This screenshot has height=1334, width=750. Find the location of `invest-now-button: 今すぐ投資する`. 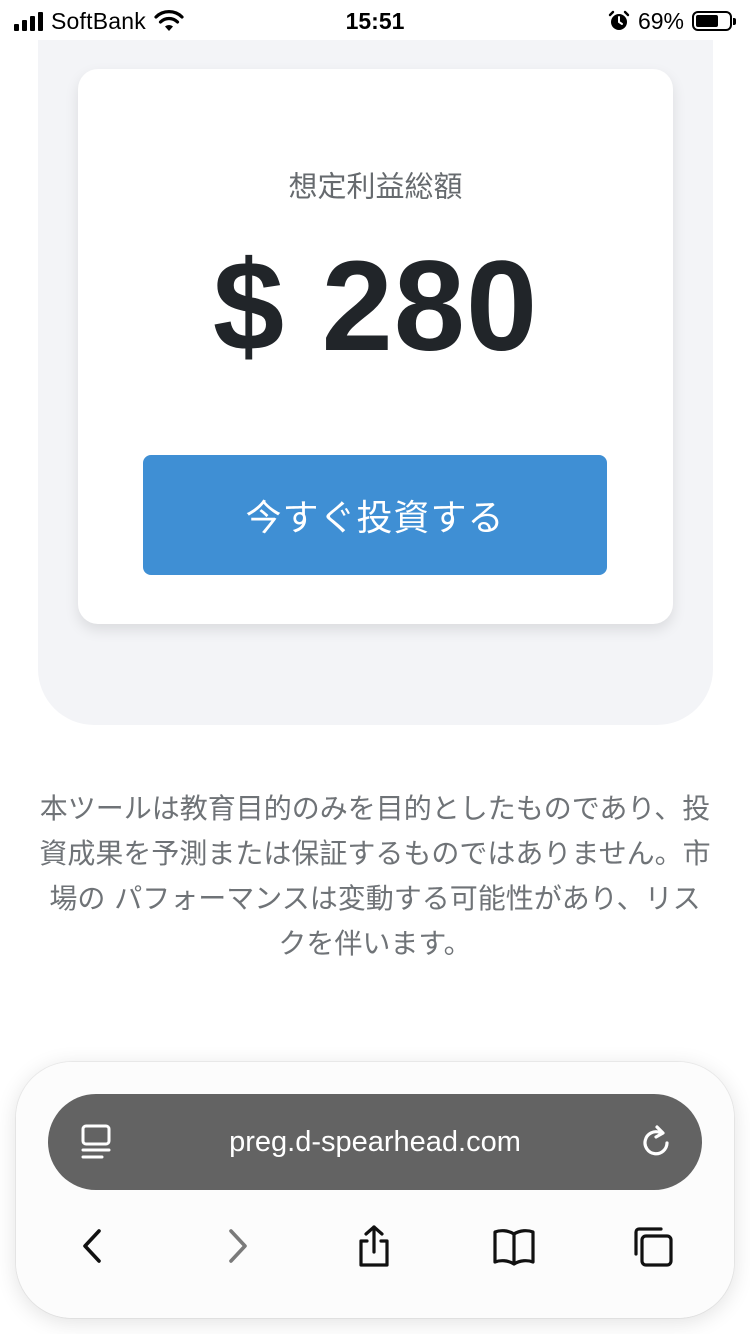

invest-now-button: 今すぐ投資する is located at coordinates (375, 515).